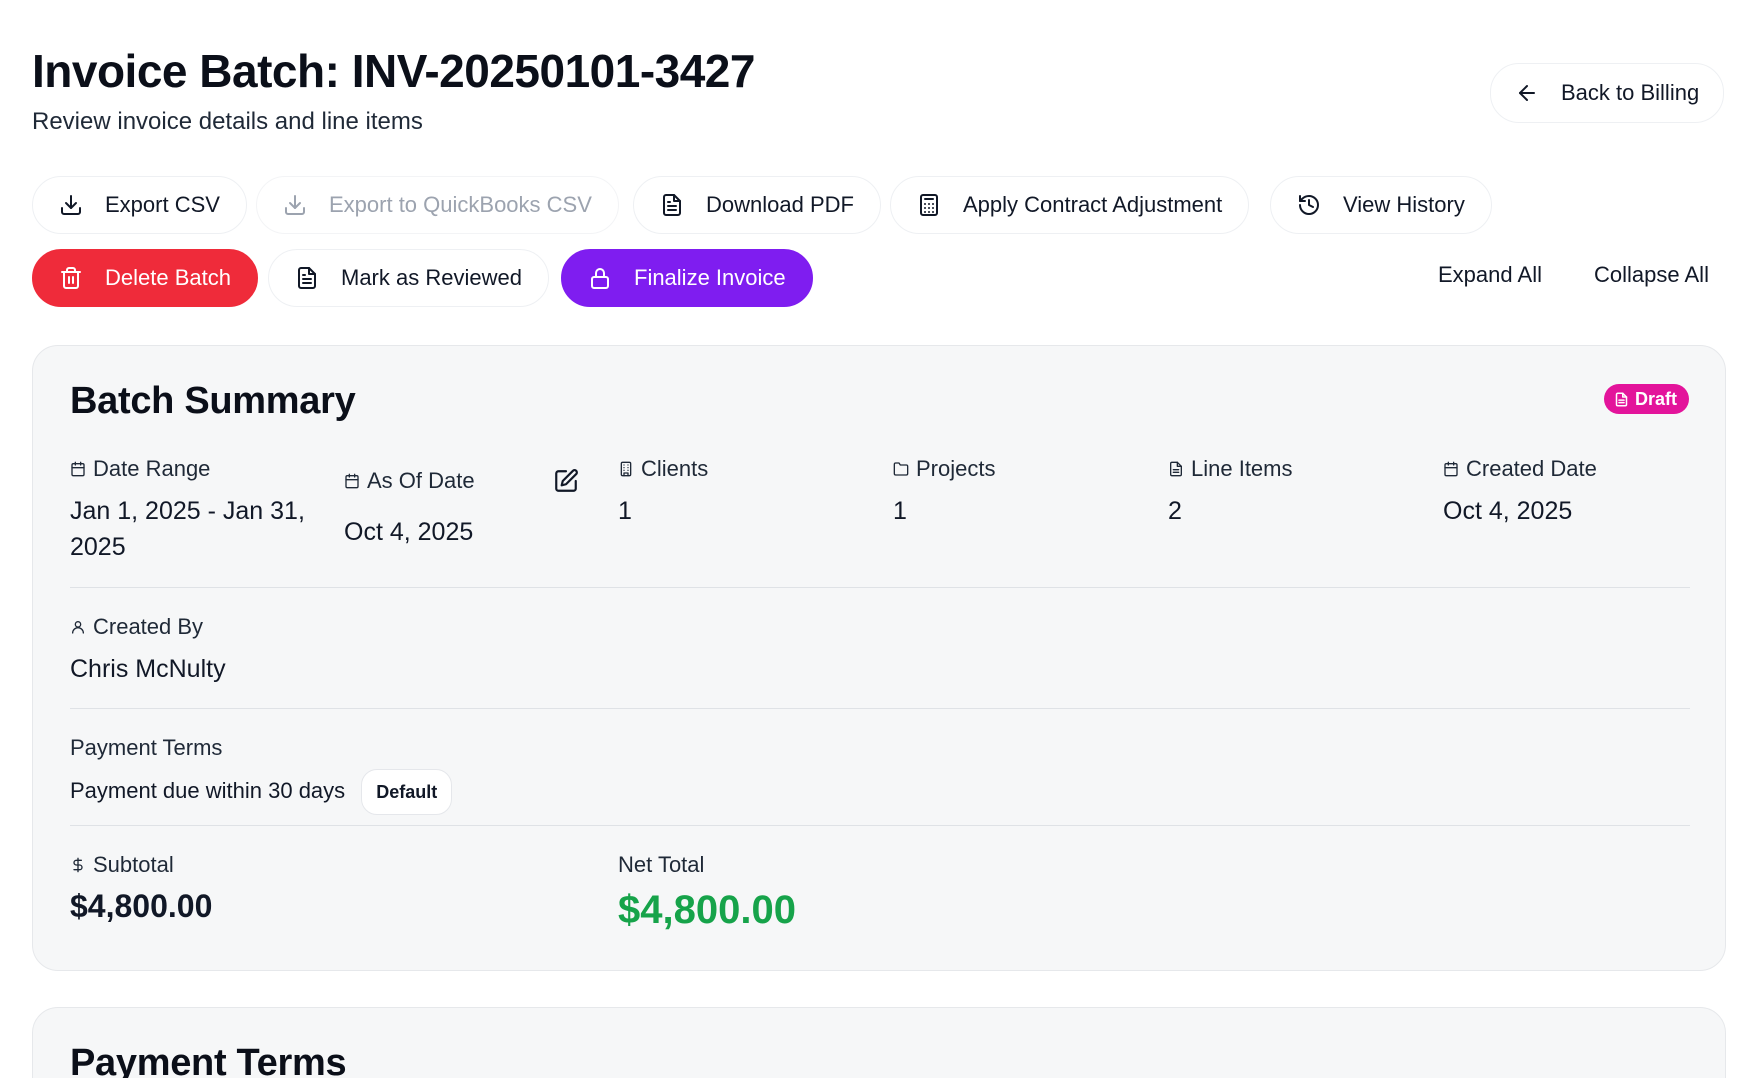  What do you see at coordinates (148, 626) in the screenshot?
I see `created-by-label: Created By` at bounding box center [148, 626].